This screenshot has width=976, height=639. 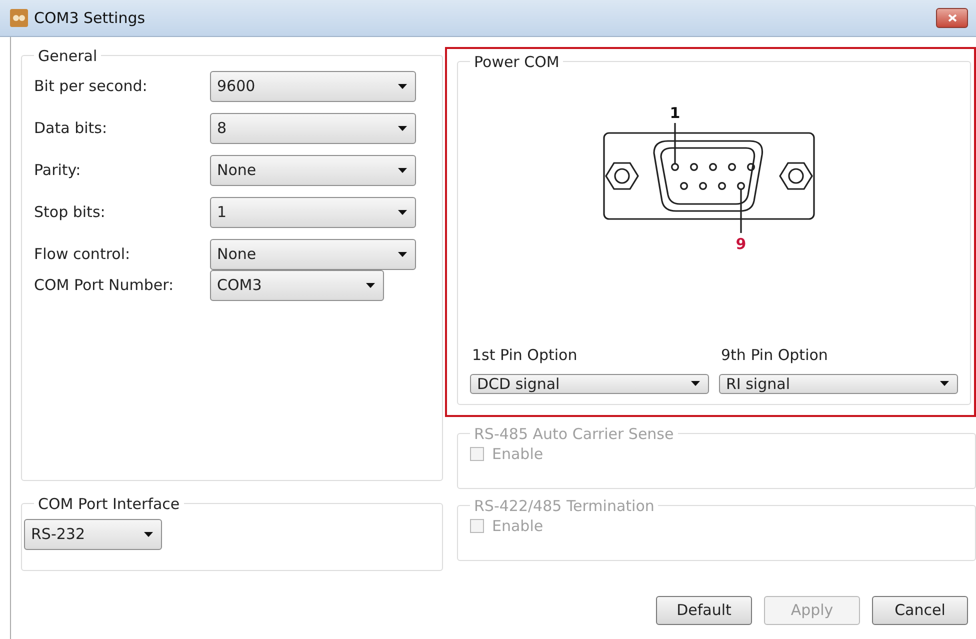 I want to click on close-button, so click(x=952, y=18).